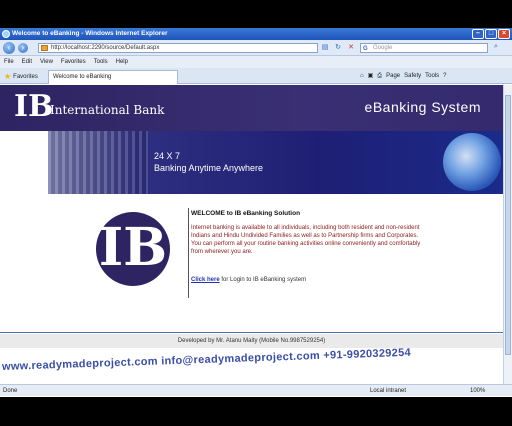 This screenshot has width=512, height=426. Describe the element at coordinates (508, 225) in the screenshot. I see `scrollbar-thumb` at that location.